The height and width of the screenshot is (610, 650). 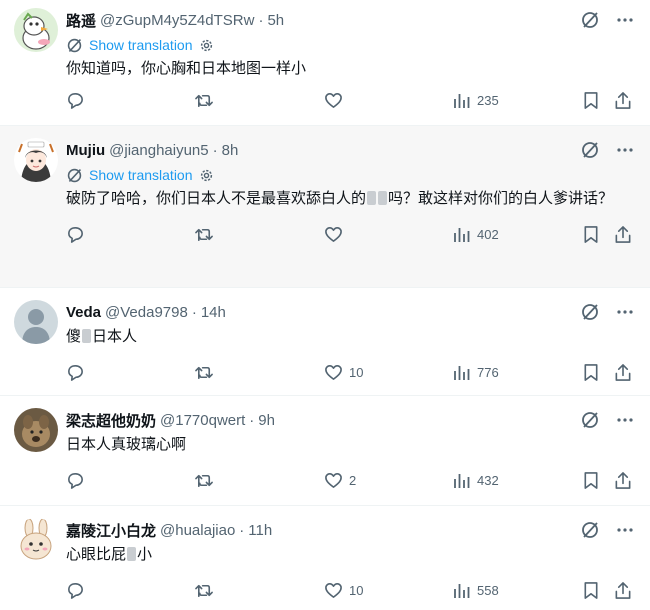 I want to click on view-count: 776, so click(x=488, y=372).